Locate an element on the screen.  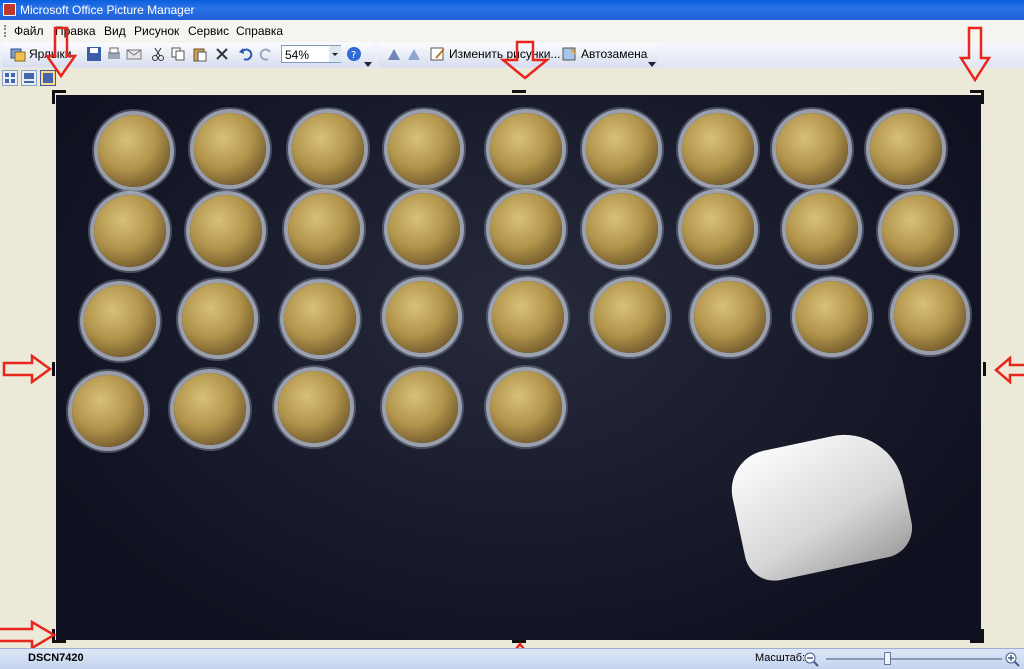
help-button: ? is located at coordinates (354, 54).